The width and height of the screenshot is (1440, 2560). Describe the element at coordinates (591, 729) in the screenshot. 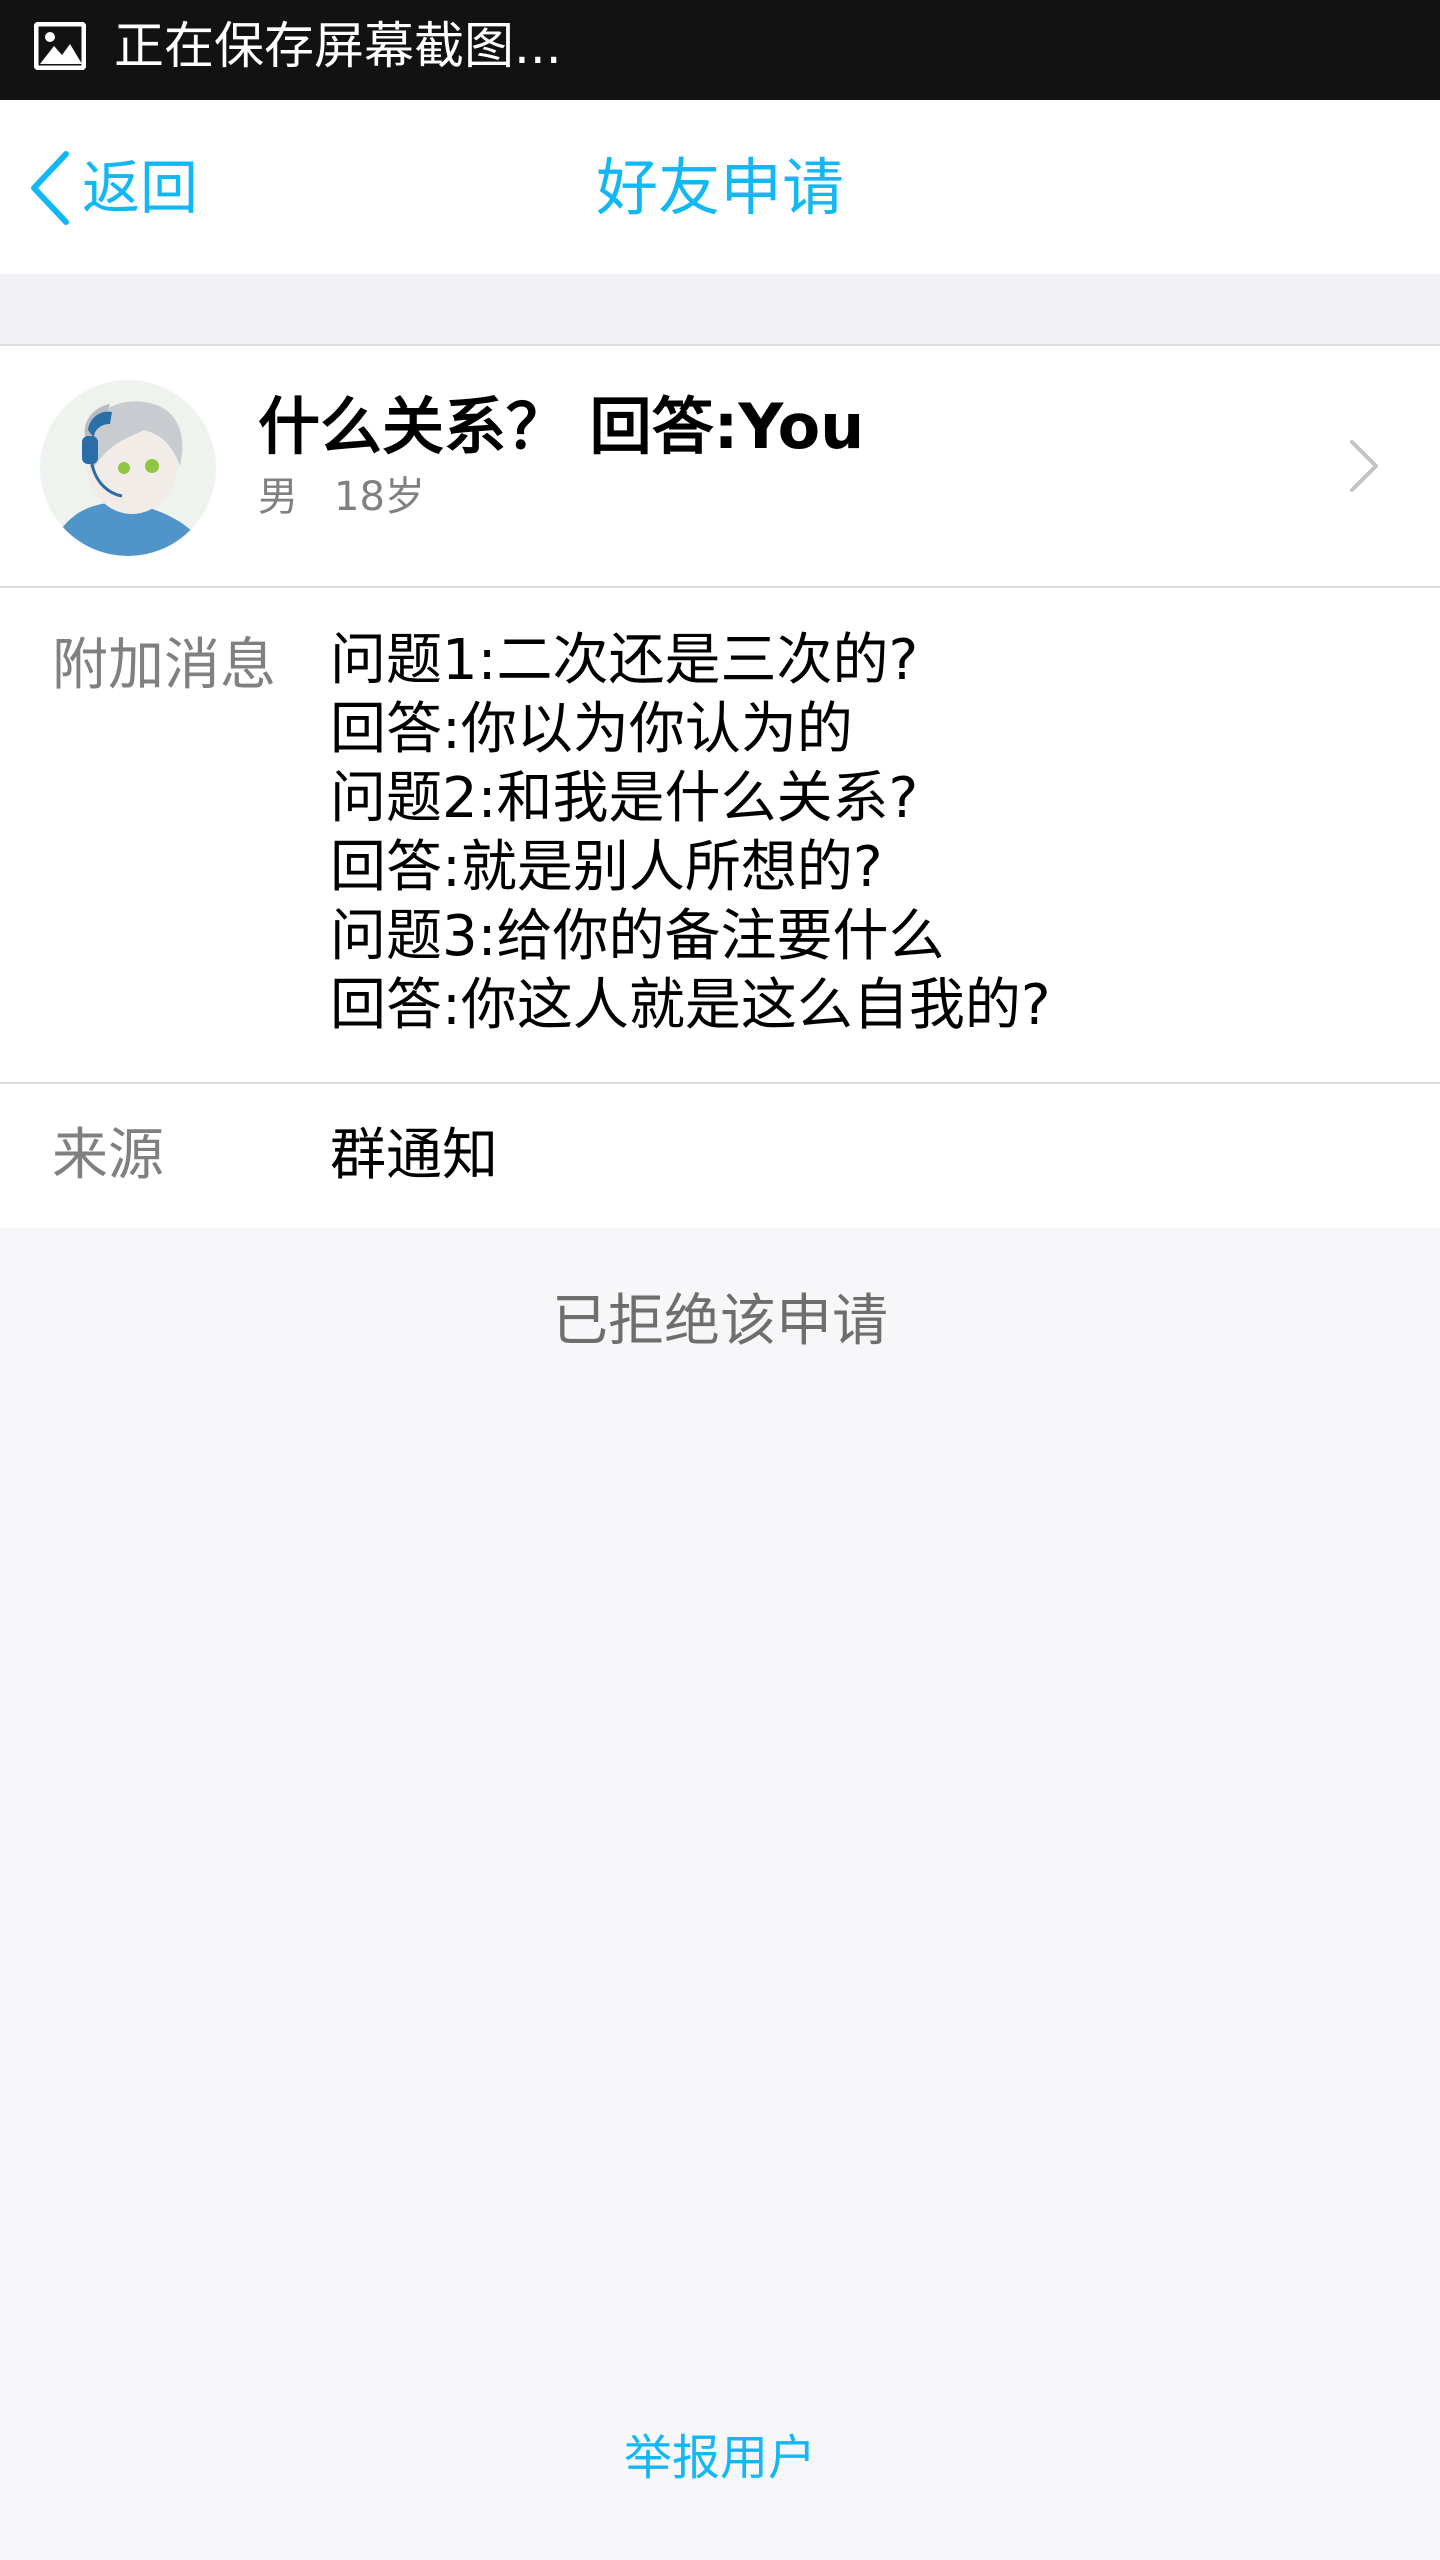

I see `message-line: 回答:你以为你认为的` at that location.